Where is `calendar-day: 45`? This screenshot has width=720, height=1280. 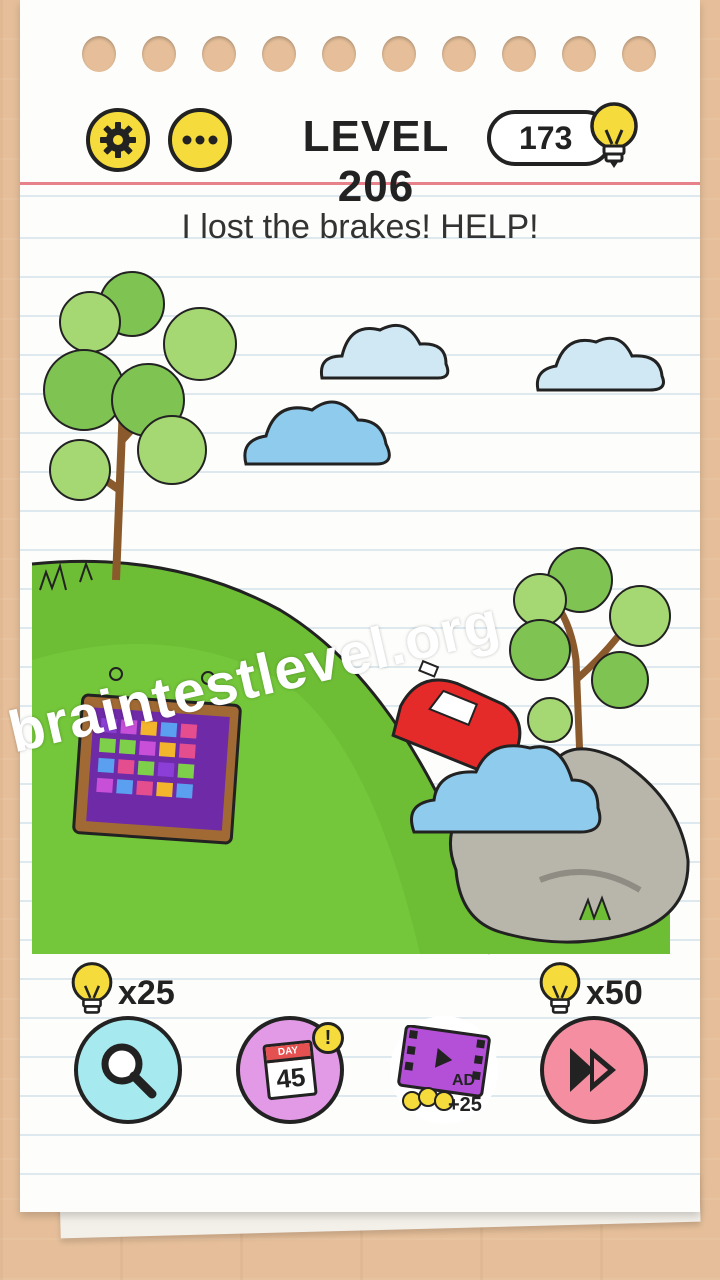
calendar-day: 45 is located at coordinates (290, 1078).